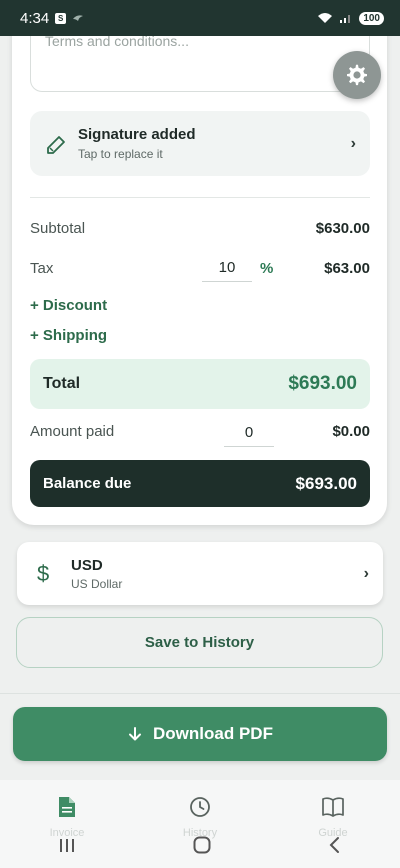 Image resolution: width=400 pixels, height=868 pixels. I want to click on signature-row: Signature added Tap to replace it ›, so click(200, 143).